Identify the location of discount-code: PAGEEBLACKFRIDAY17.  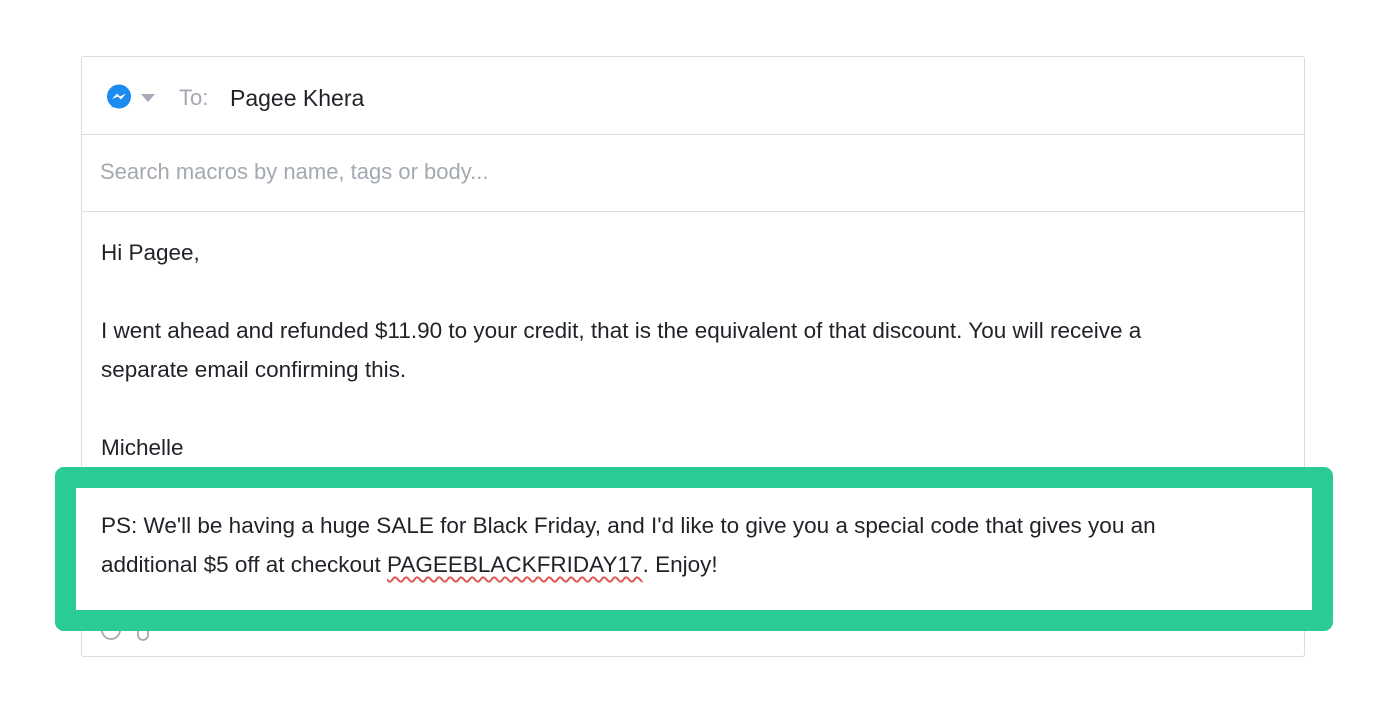
(515, 564).